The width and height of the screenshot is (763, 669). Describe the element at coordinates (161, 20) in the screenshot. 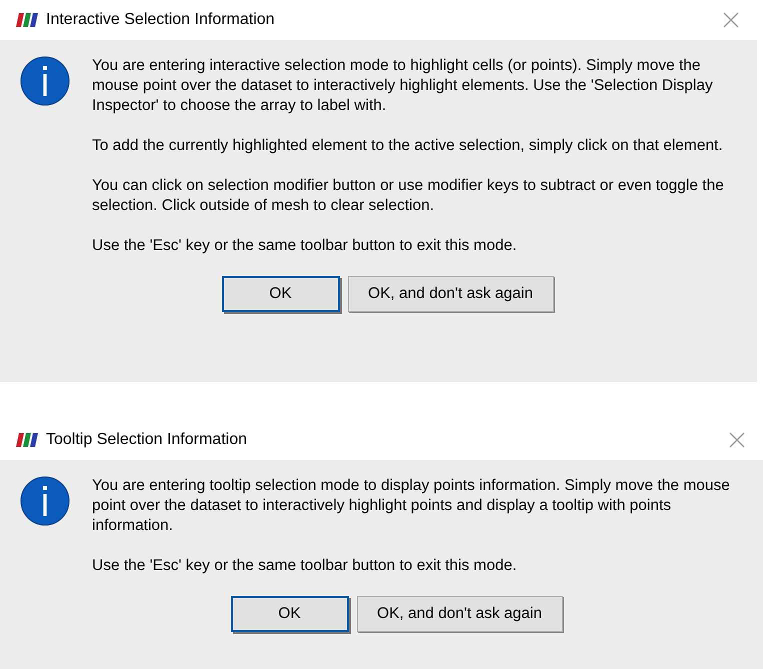

I see `window-title: Interactive Selection Information` at that location.